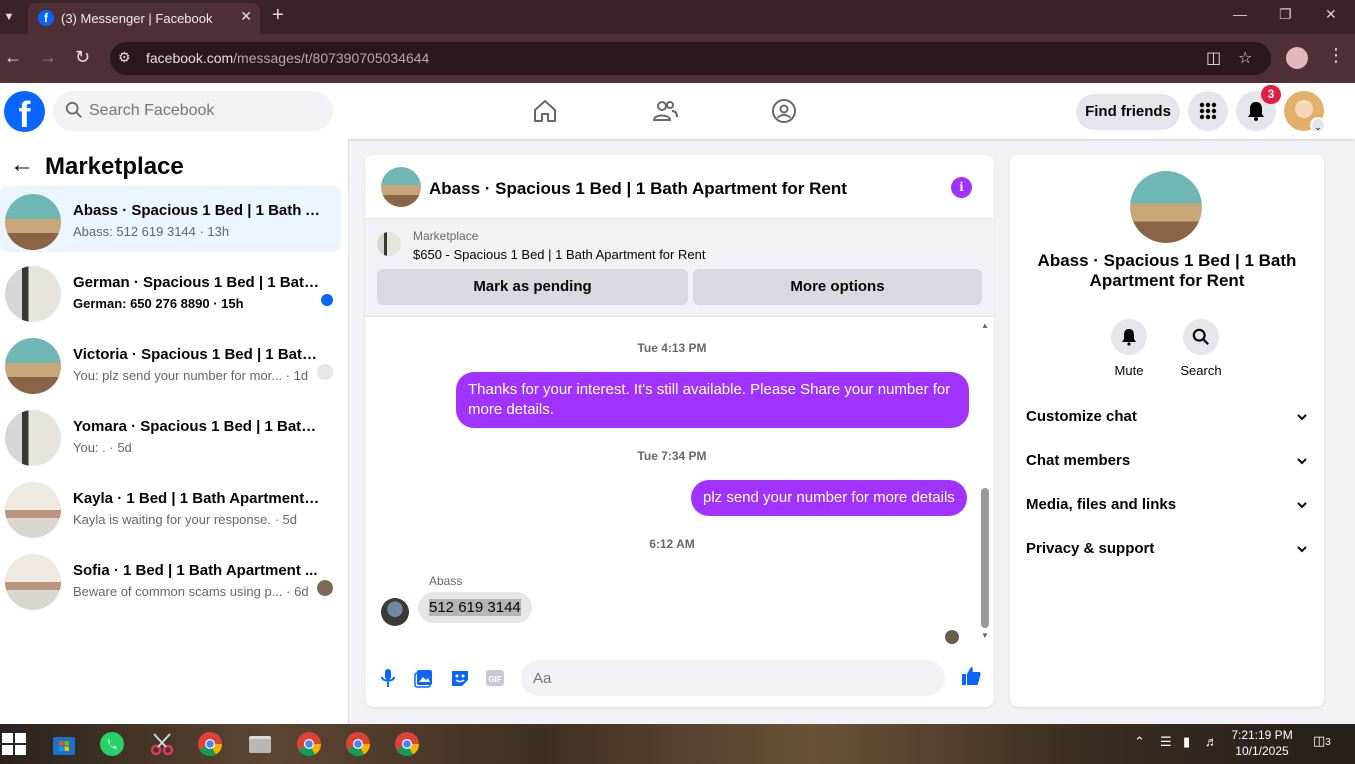  What do you see at coordinates (532, 287) in the screenshot?
I see `mark-as-pending-button: Mark as pending` at bounding box center [532, 287].